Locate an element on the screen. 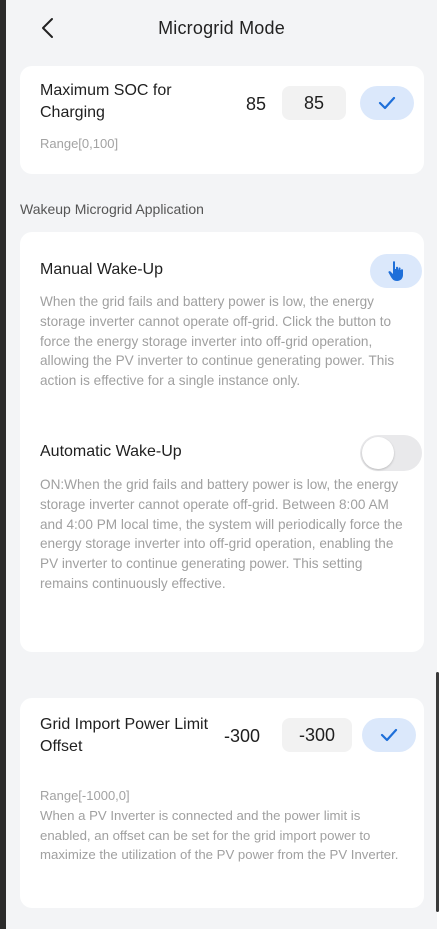 The height and width of the screenshot is (929, 443). manual-wakeup-button is located at coordinates (396, 271).